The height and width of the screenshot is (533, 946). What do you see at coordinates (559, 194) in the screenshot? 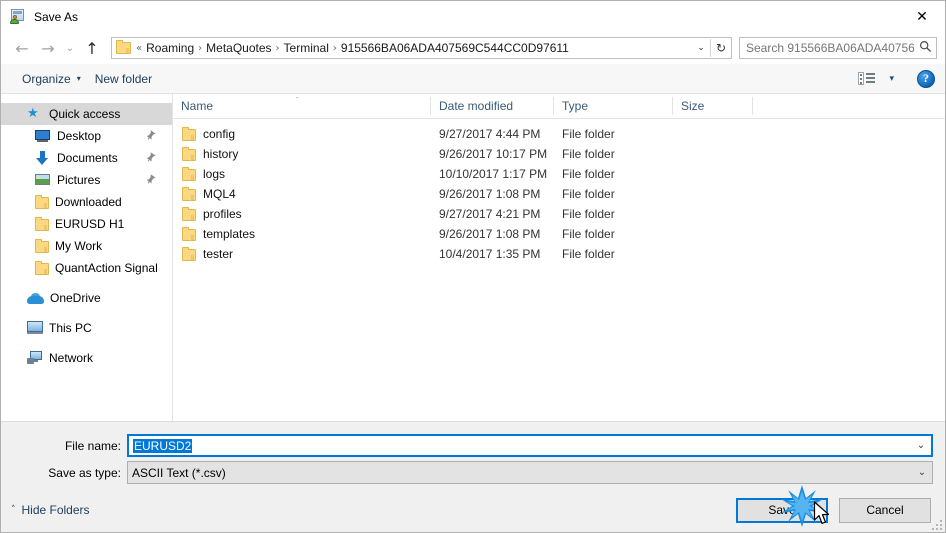
I see `table-row: MQL4 9/26/2017 1:08 PM File folder` at bounding box center [559, 194].